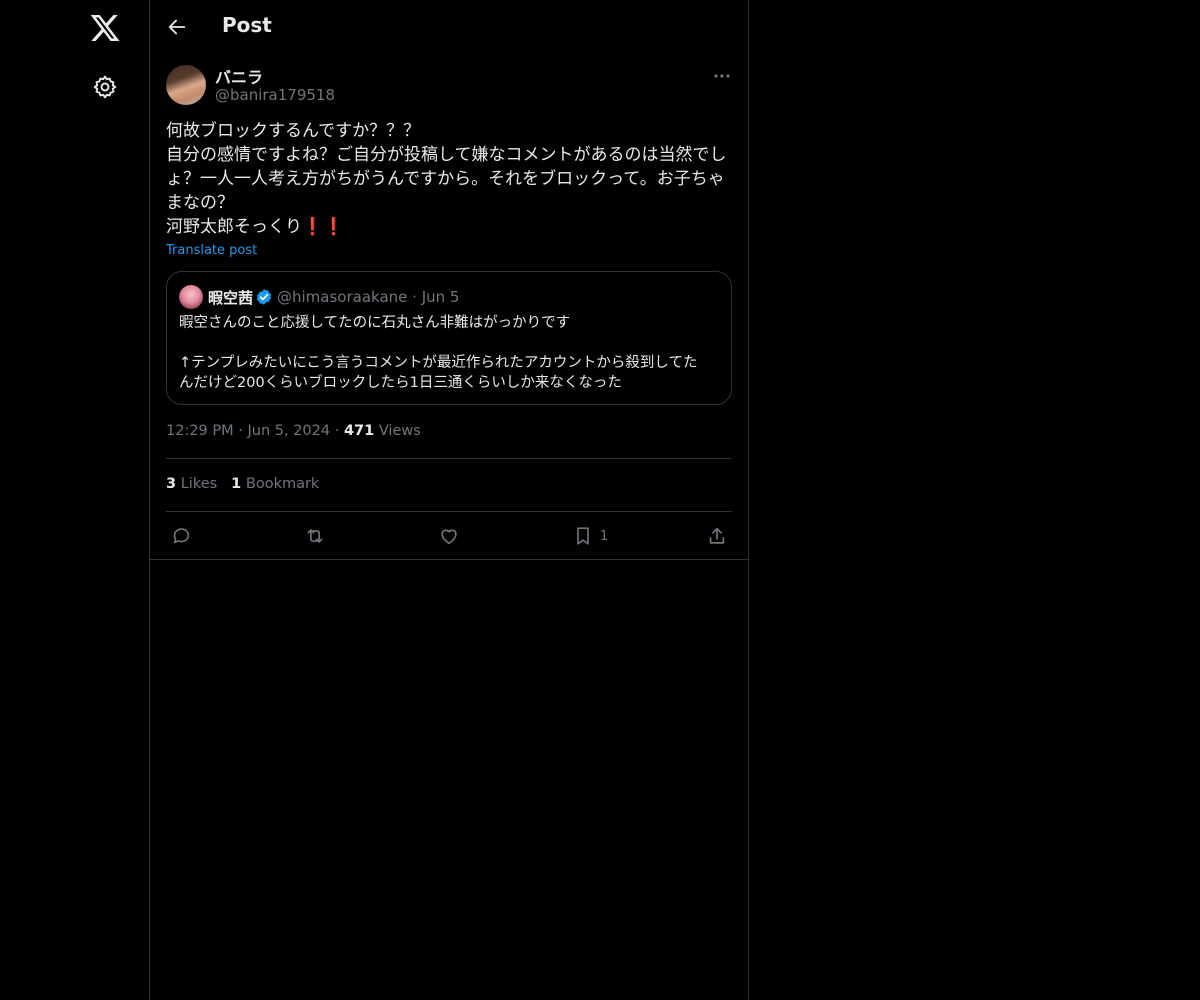  What do you see at coordinates (440, 297) in the screenshot?
I see `quote-date: Jun 5` at bounding box center [440, 297].